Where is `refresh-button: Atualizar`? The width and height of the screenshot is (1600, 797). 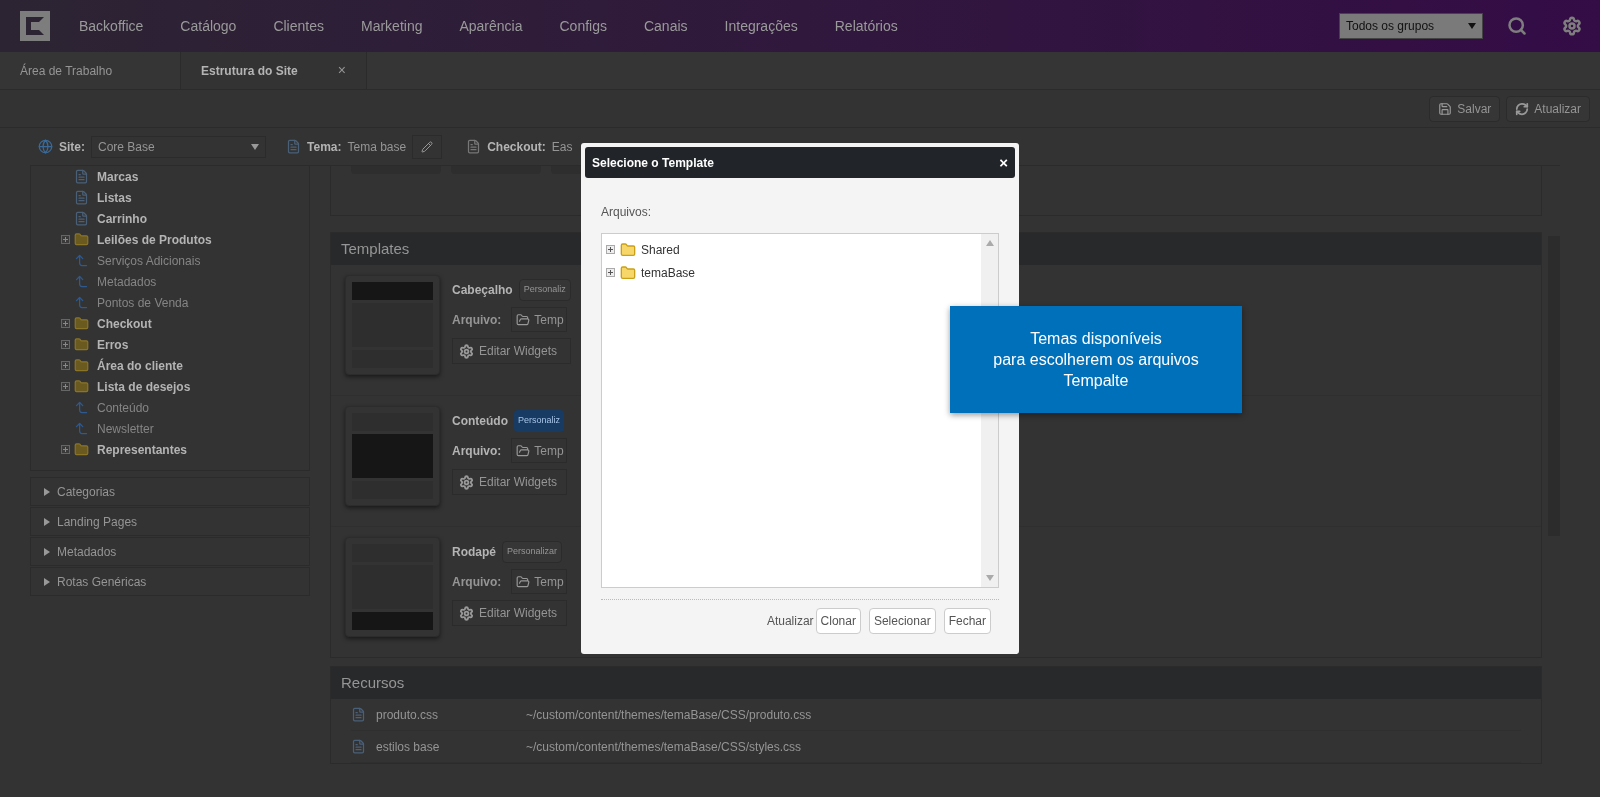 refresh-button: Atualizar is located at coordinates (1548, 108).